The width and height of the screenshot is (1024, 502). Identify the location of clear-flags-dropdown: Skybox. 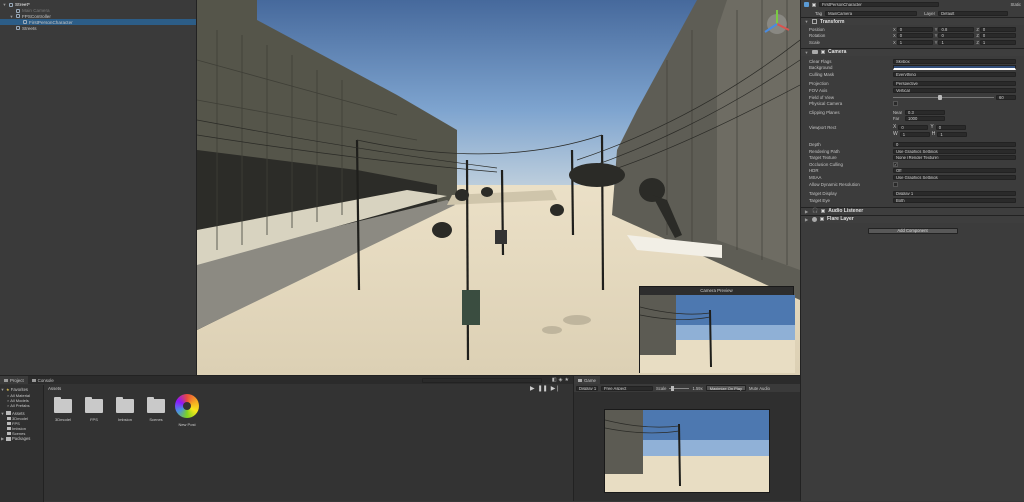
(954, 61).